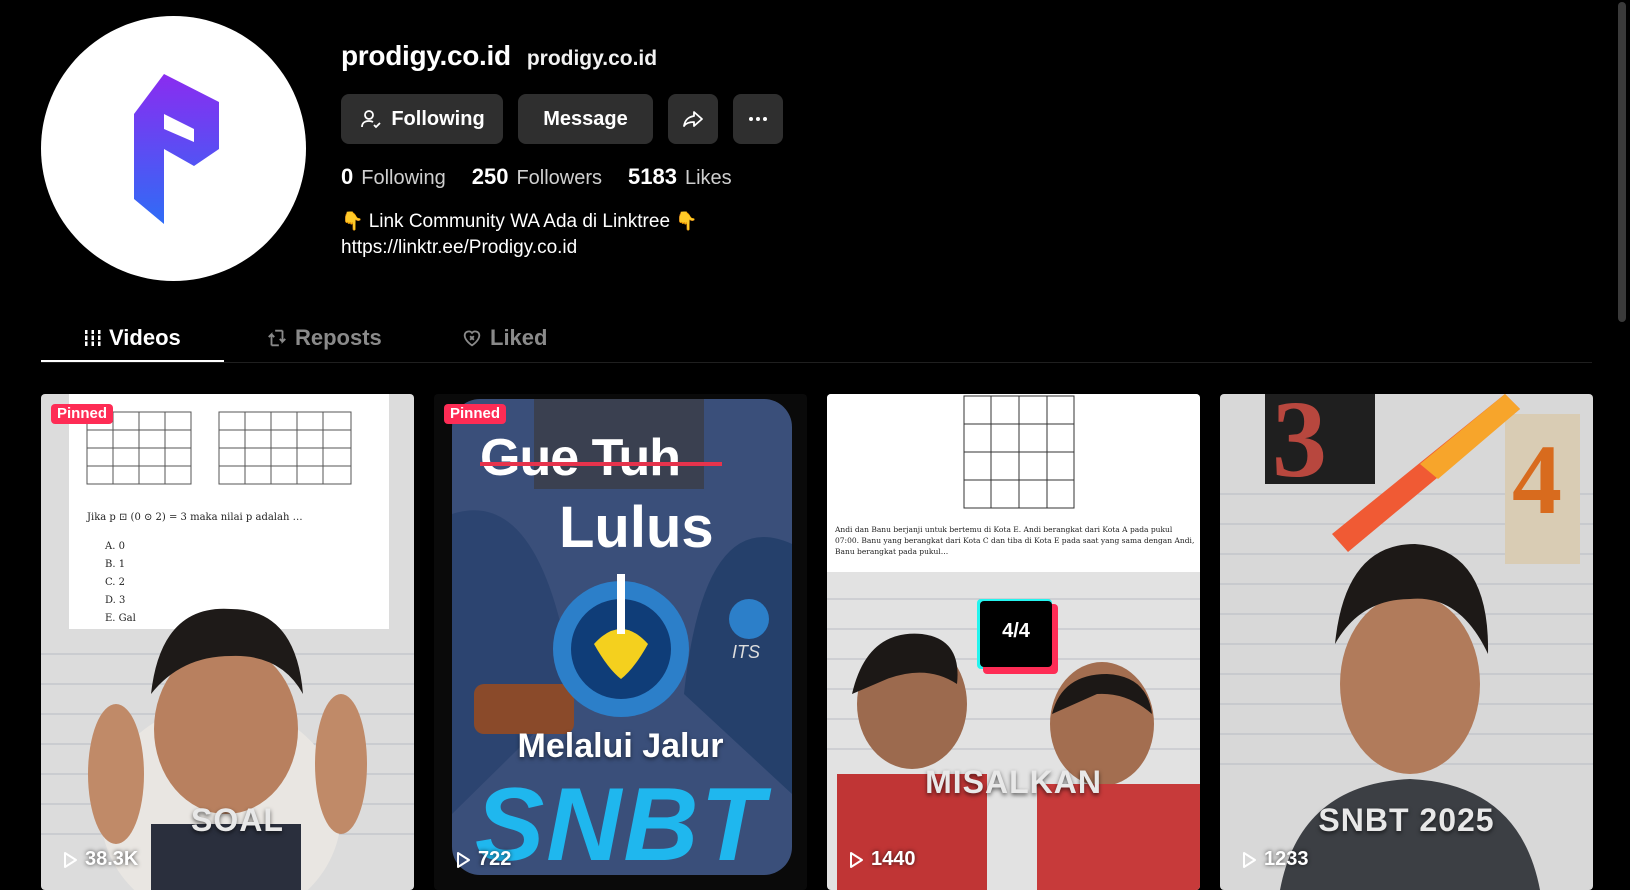 The height and width of the screenshot is (890, 1630). What do you see at coordinates (115, 582) in the screenshot?
I see `answer-option: C. 2` at bounding box center [115, 582].